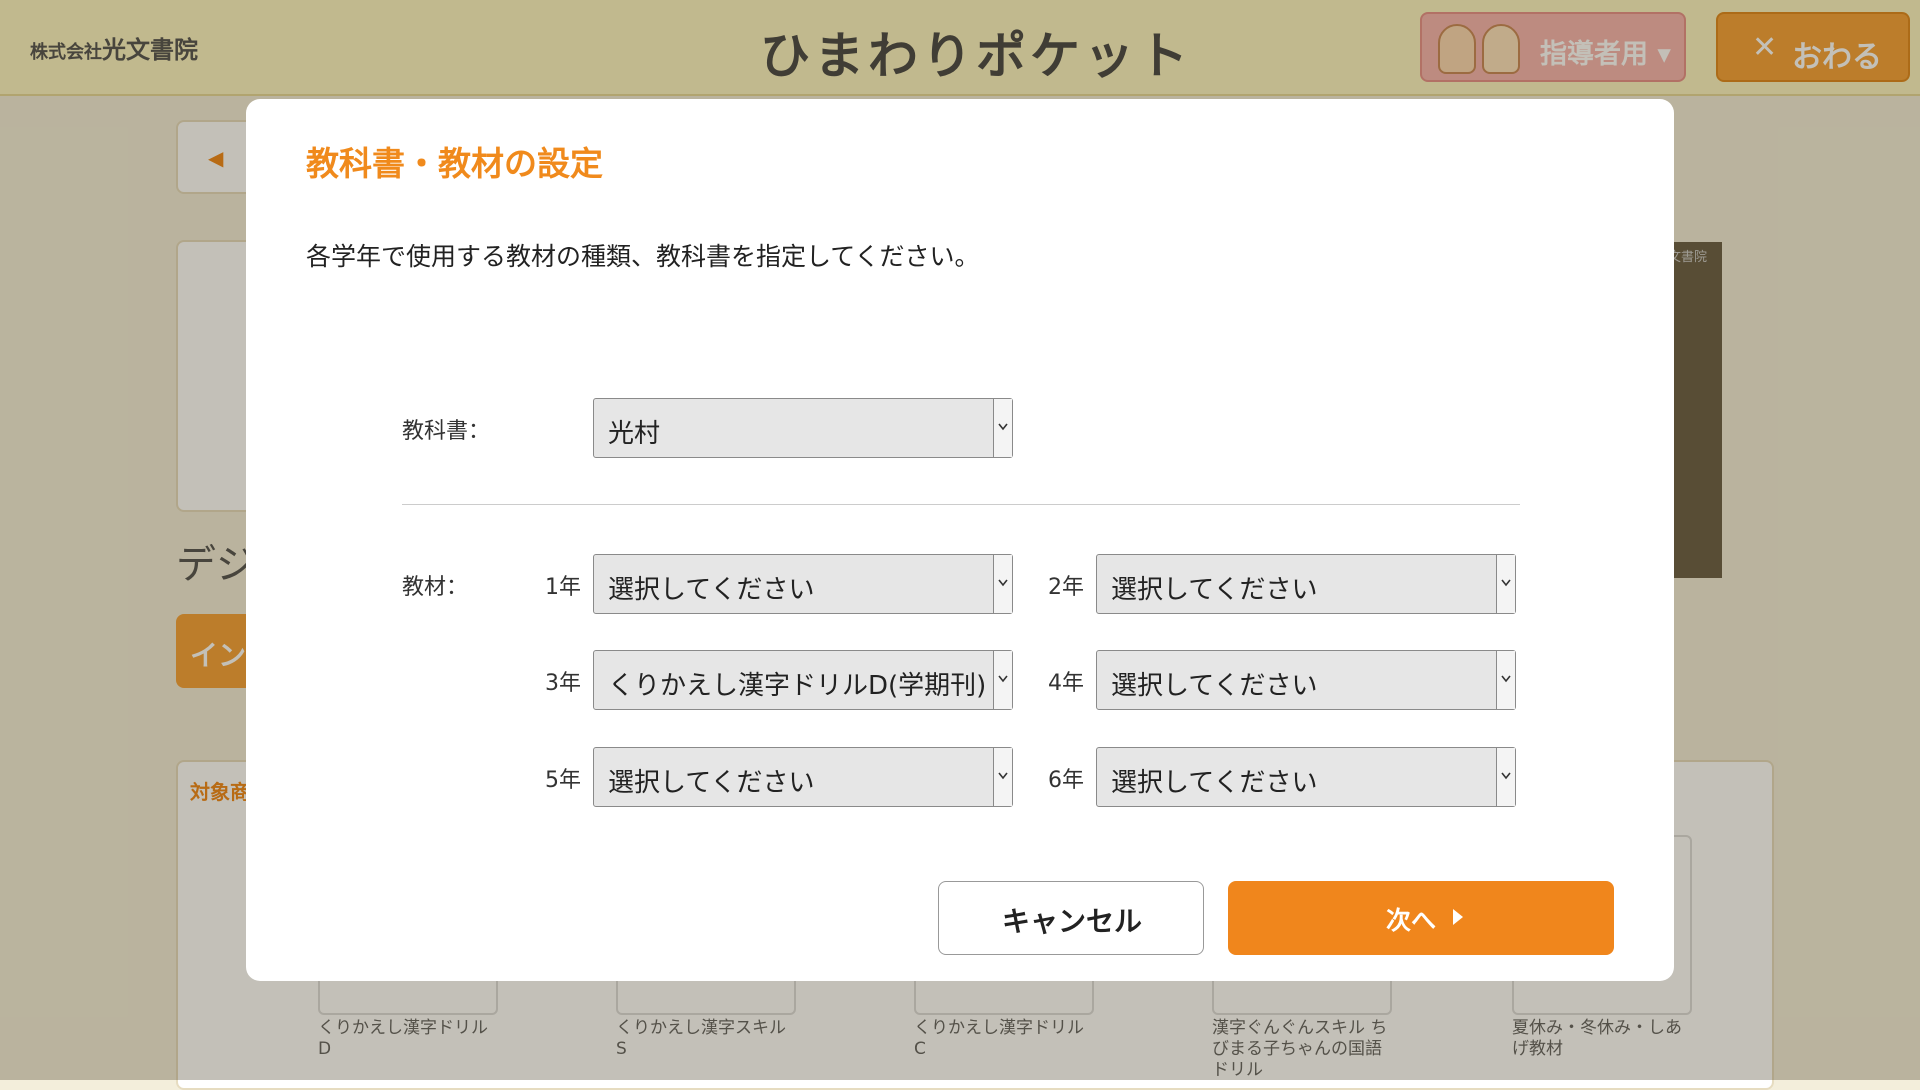  I want to click on grade-5-material-select: 選択してください, so click(803, 777).